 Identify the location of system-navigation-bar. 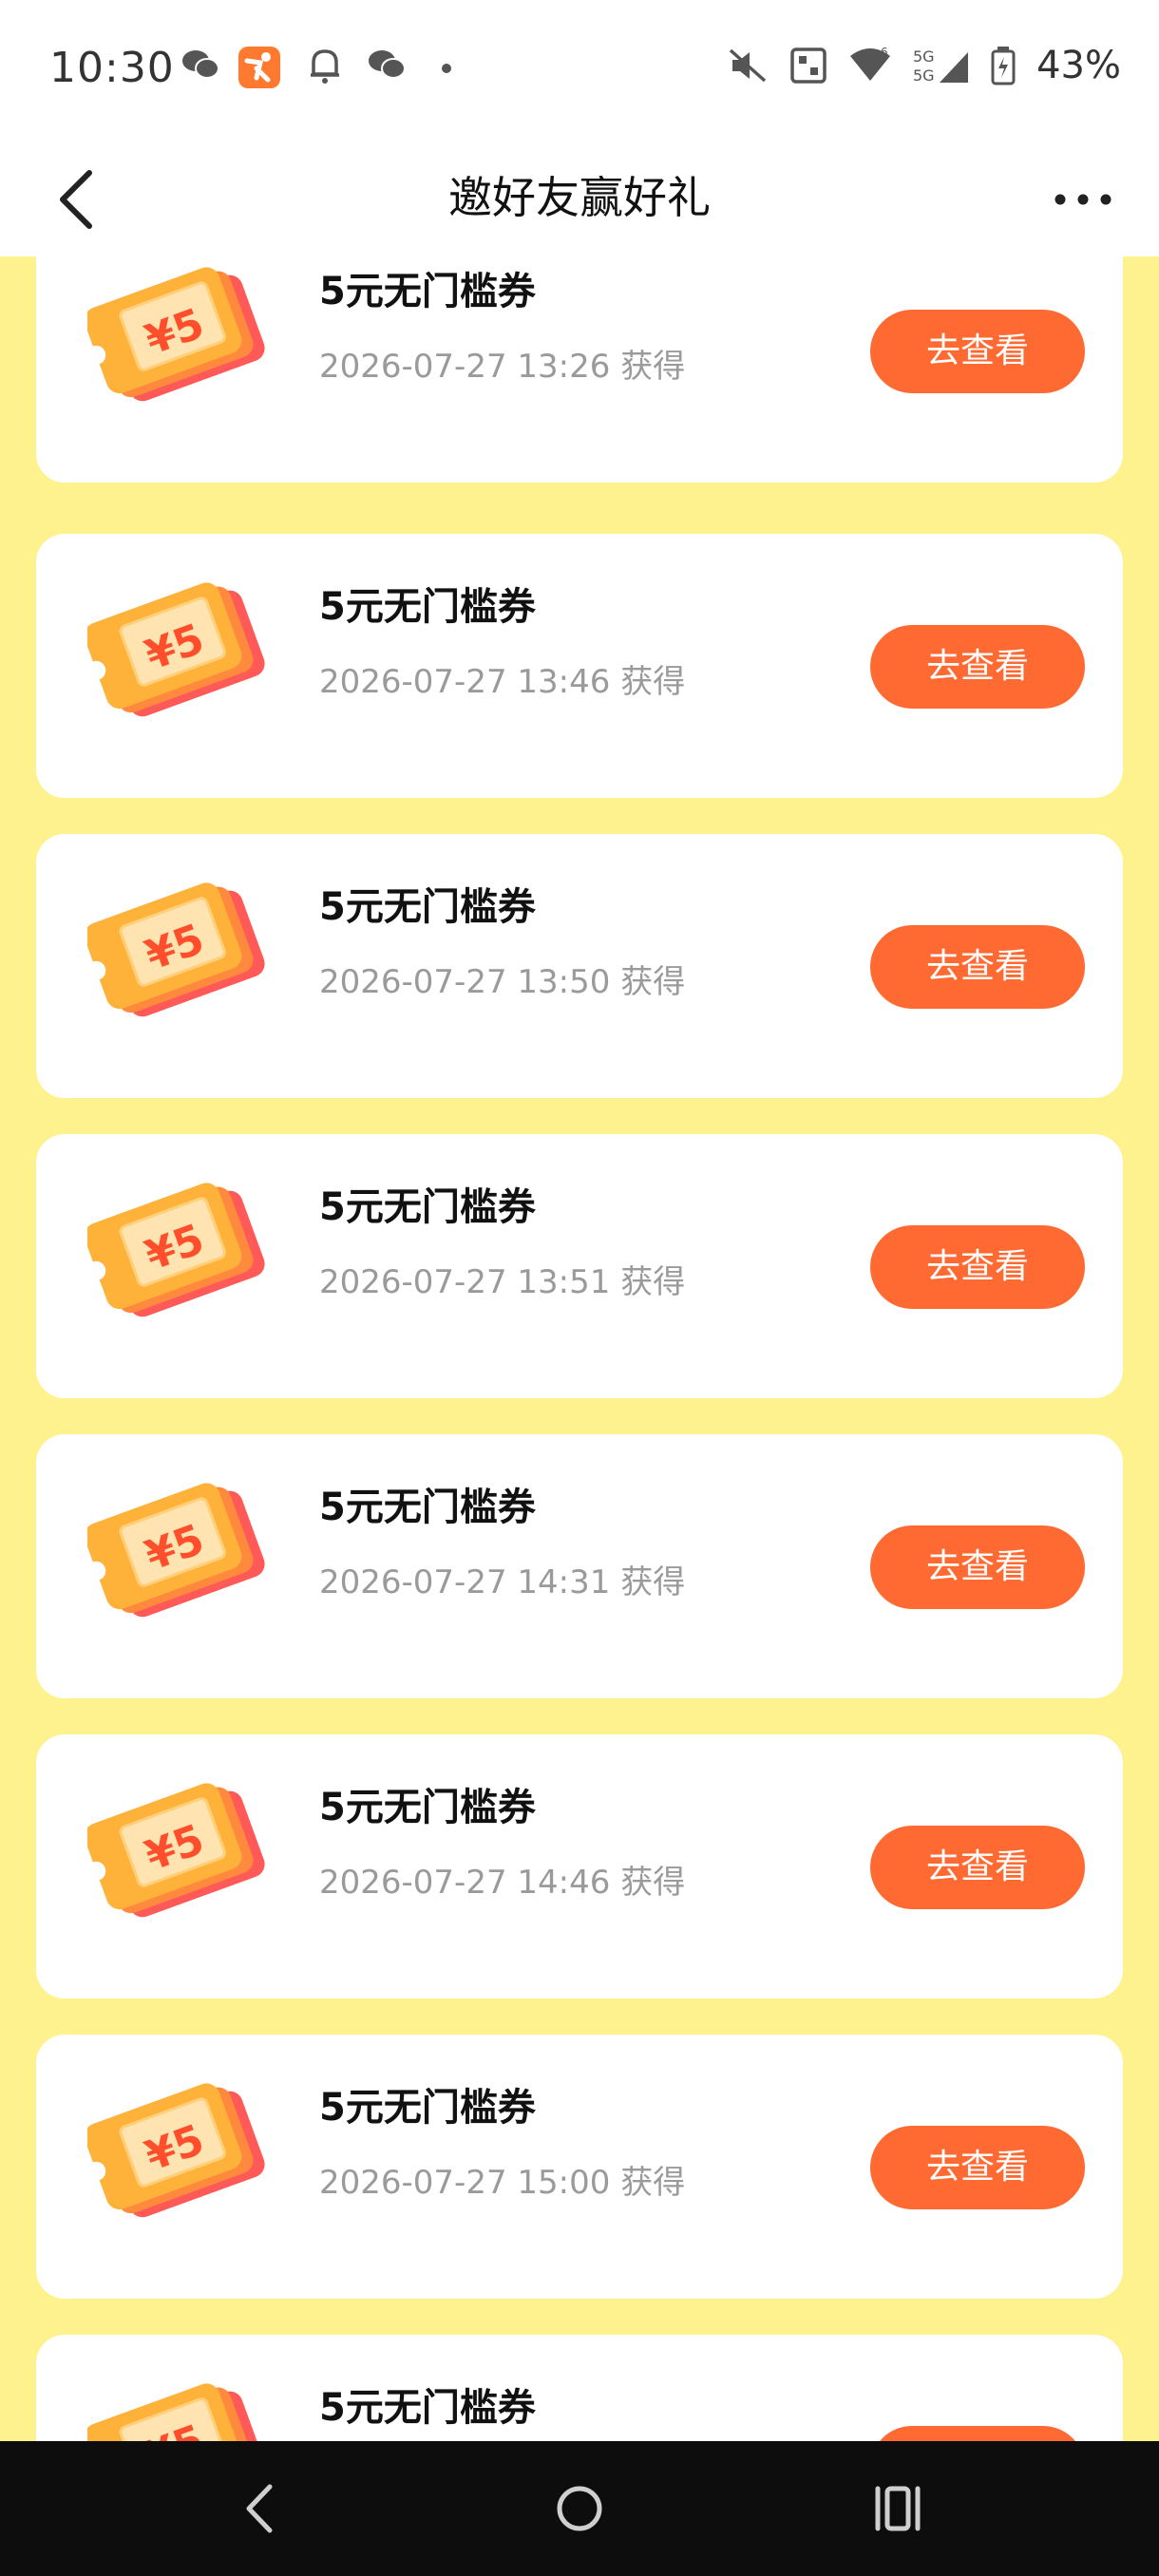
(579, 2508).